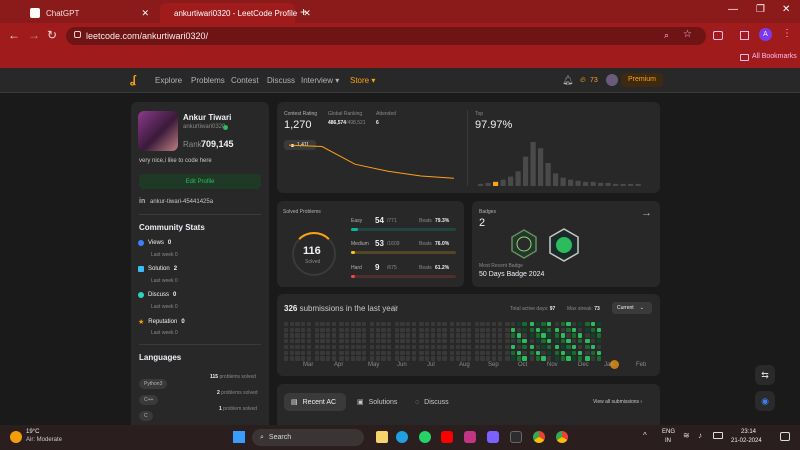 This screenshot has height=450, width=800. I want to click on whatsapp-icon, so click(425, 437).